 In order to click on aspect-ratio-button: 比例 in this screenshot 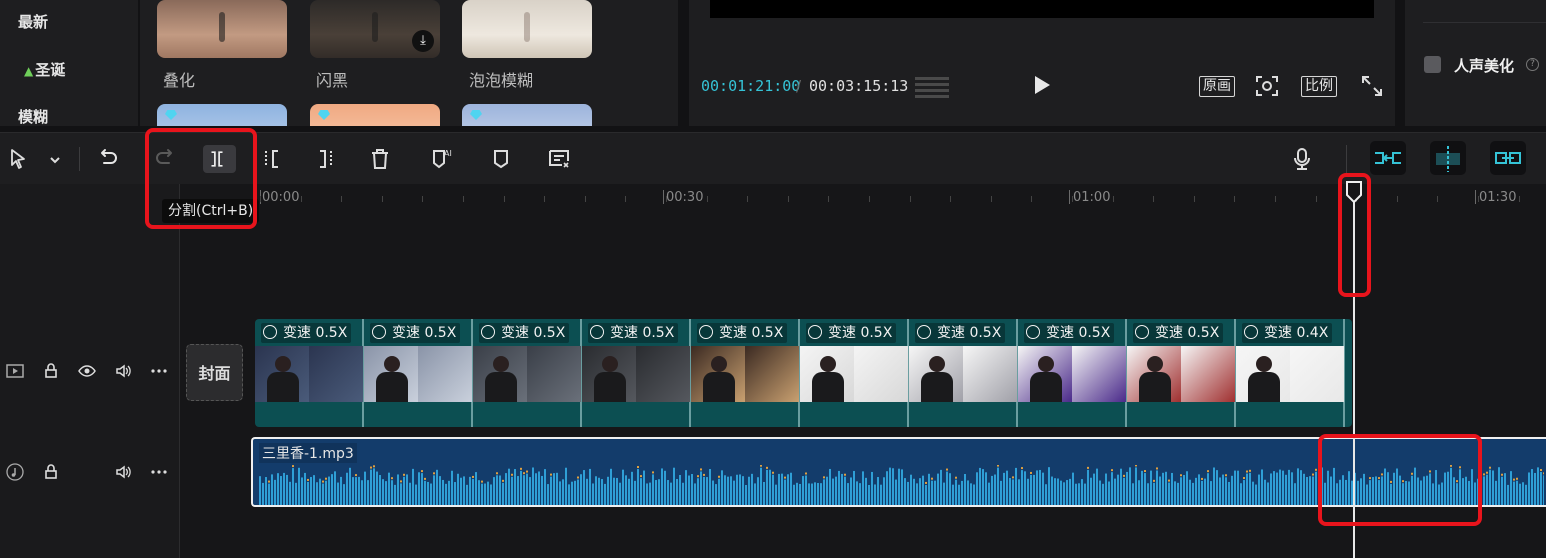, I will do `click(1319, 86)`.